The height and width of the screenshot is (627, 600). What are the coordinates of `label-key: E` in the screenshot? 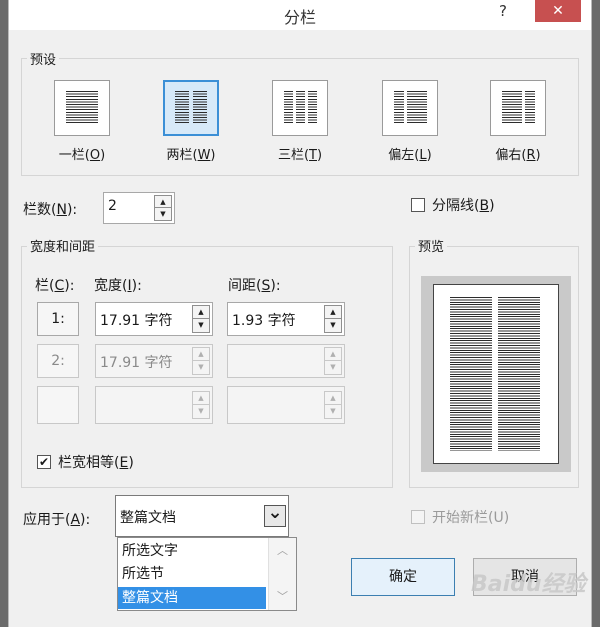 It's located at (124, 463).